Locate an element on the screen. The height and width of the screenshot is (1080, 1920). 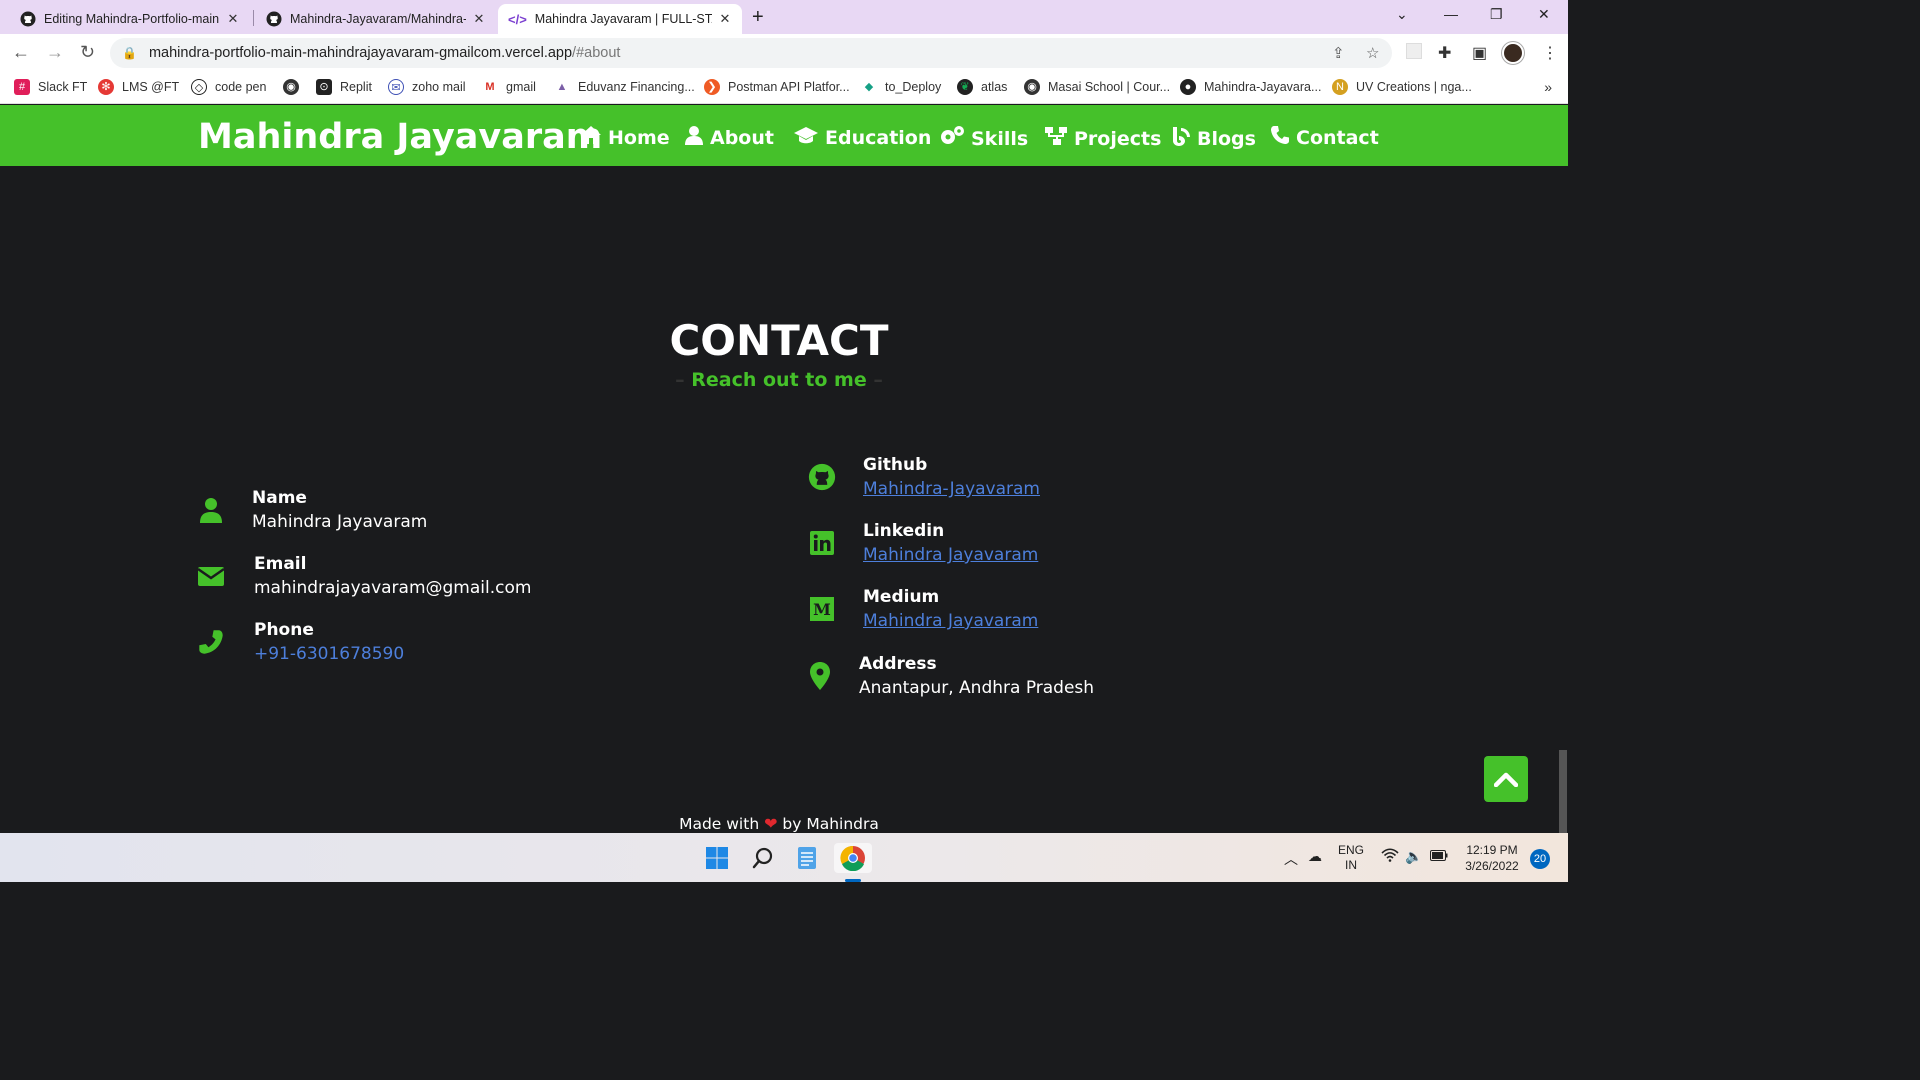
bookmark-label: code pen is located at coordinates (241, 87).